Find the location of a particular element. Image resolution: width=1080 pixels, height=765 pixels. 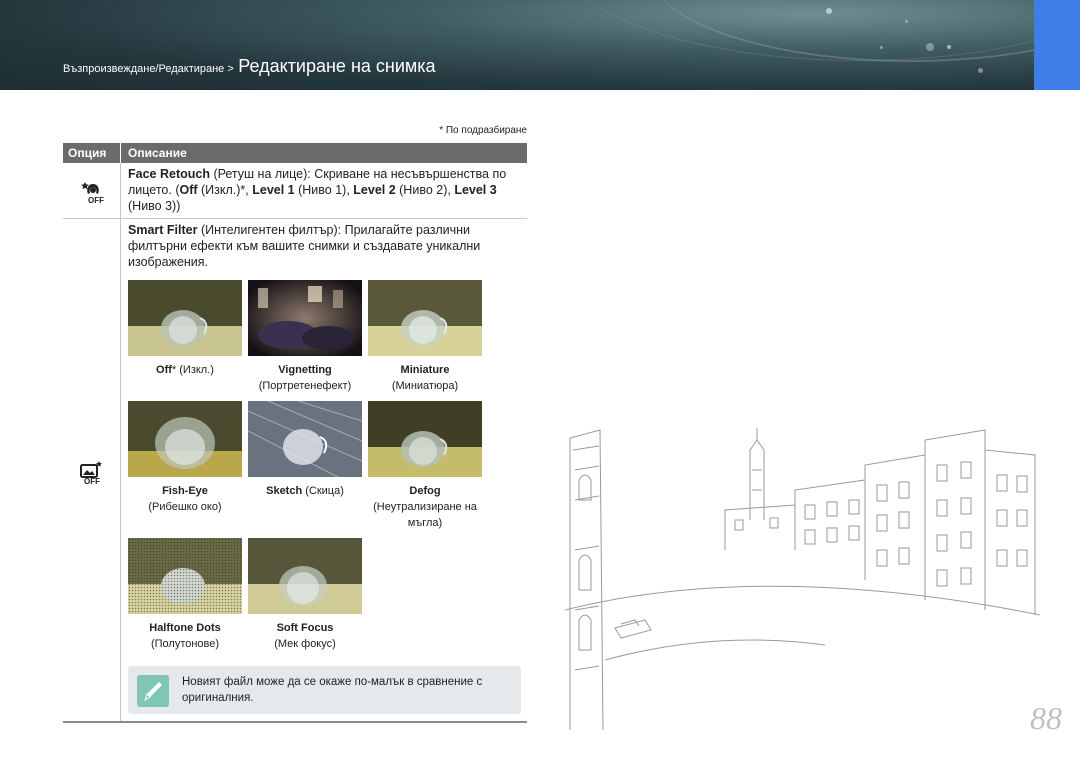

face-retouch-off-icon: OFF is located at coordinates (91, 191).